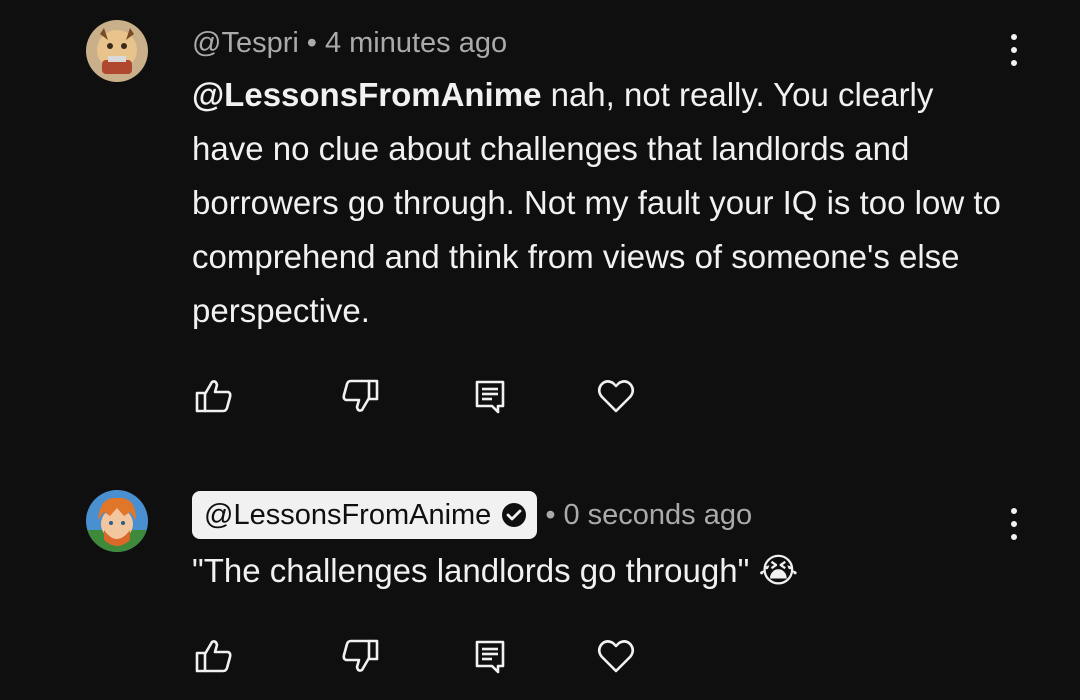  I want to click on author-handle-chip: @LessonsFromAnime, so click(365, 515).